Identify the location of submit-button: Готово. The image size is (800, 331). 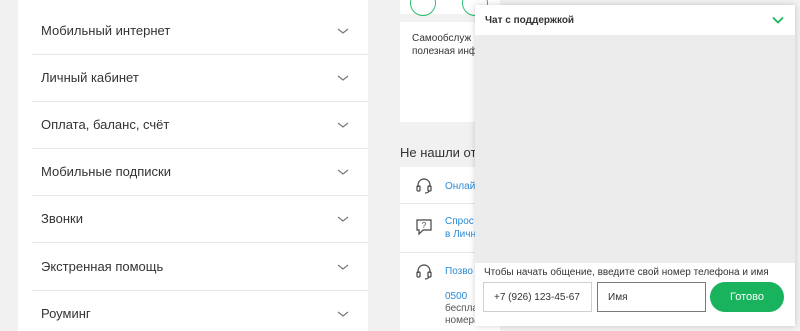
(747, 297).